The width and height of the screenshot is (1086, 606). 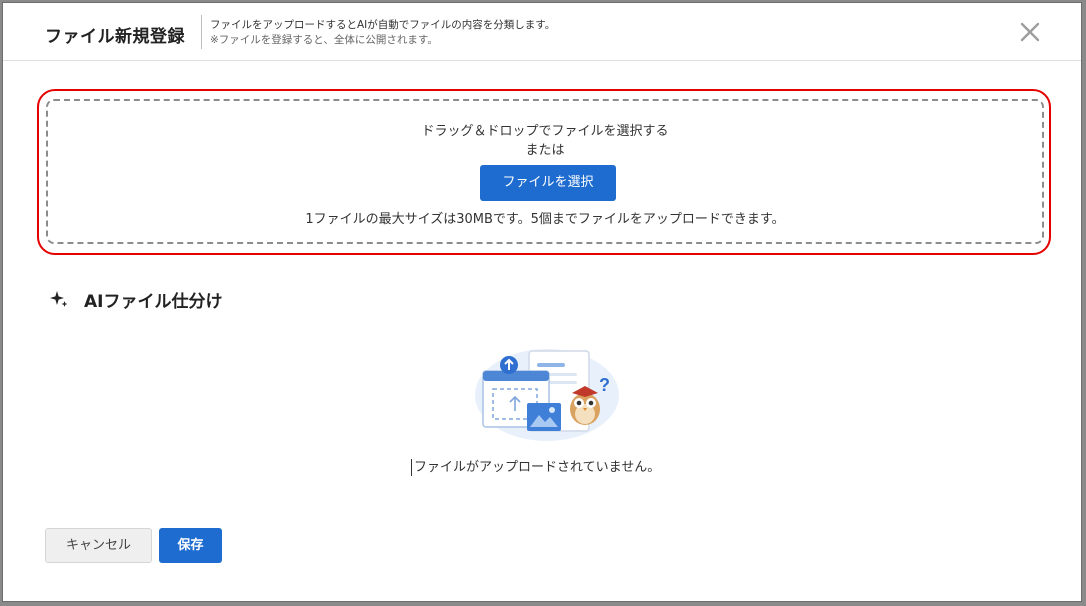 What do you see at coordinates (153, 302) in the screenshot?
I see `ai-sort-heading: AIファイル仕分け` at bounding box center [153, 302].